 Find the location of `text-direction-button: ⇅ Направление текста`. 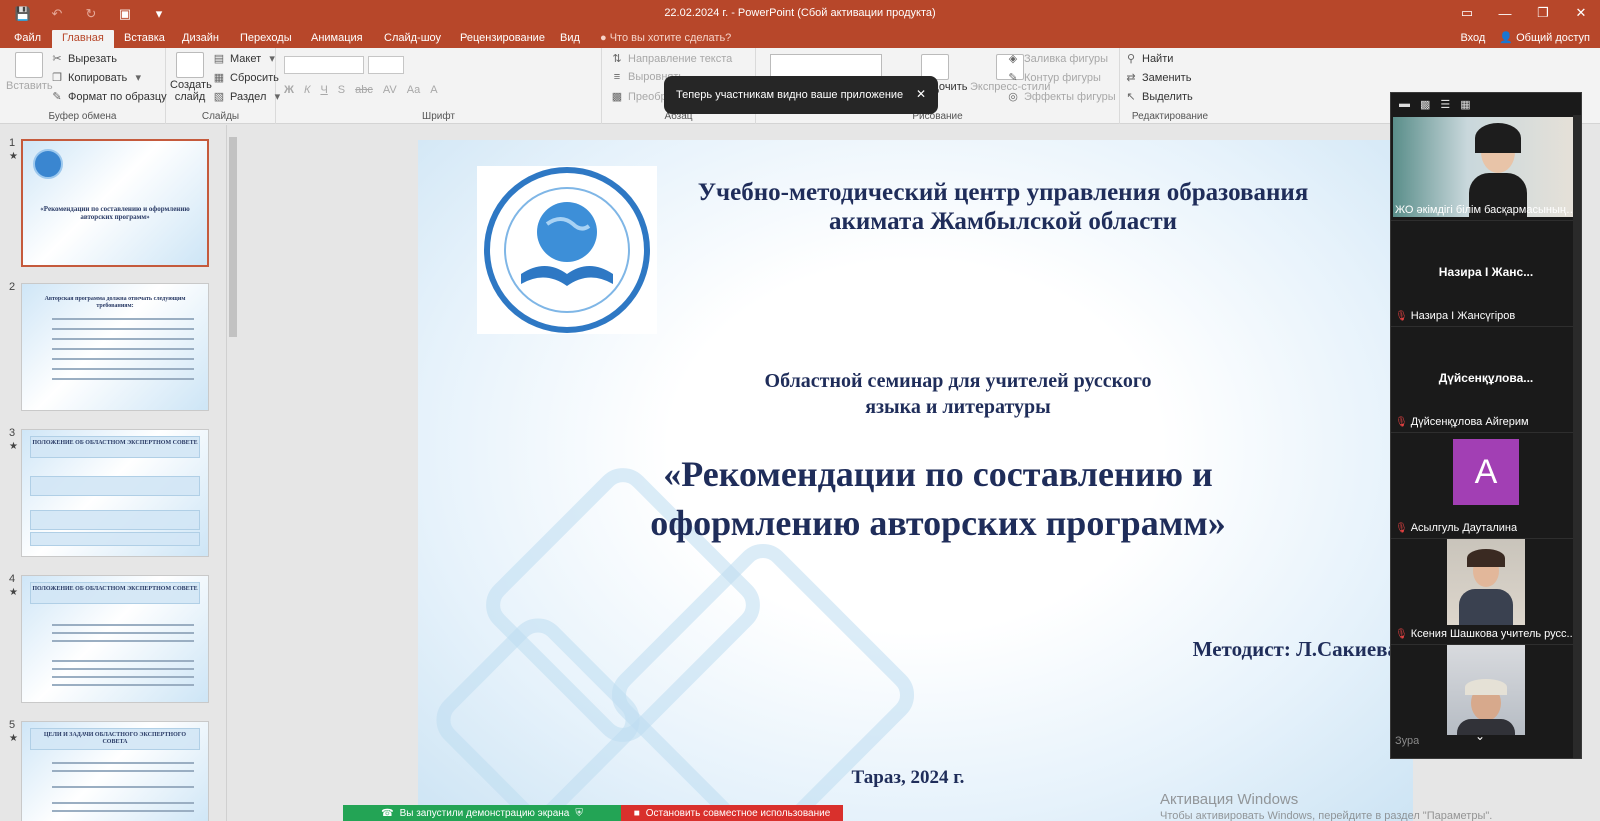

text-direction-button: ⇅ Направление текста is located at coordinates (671, 59).